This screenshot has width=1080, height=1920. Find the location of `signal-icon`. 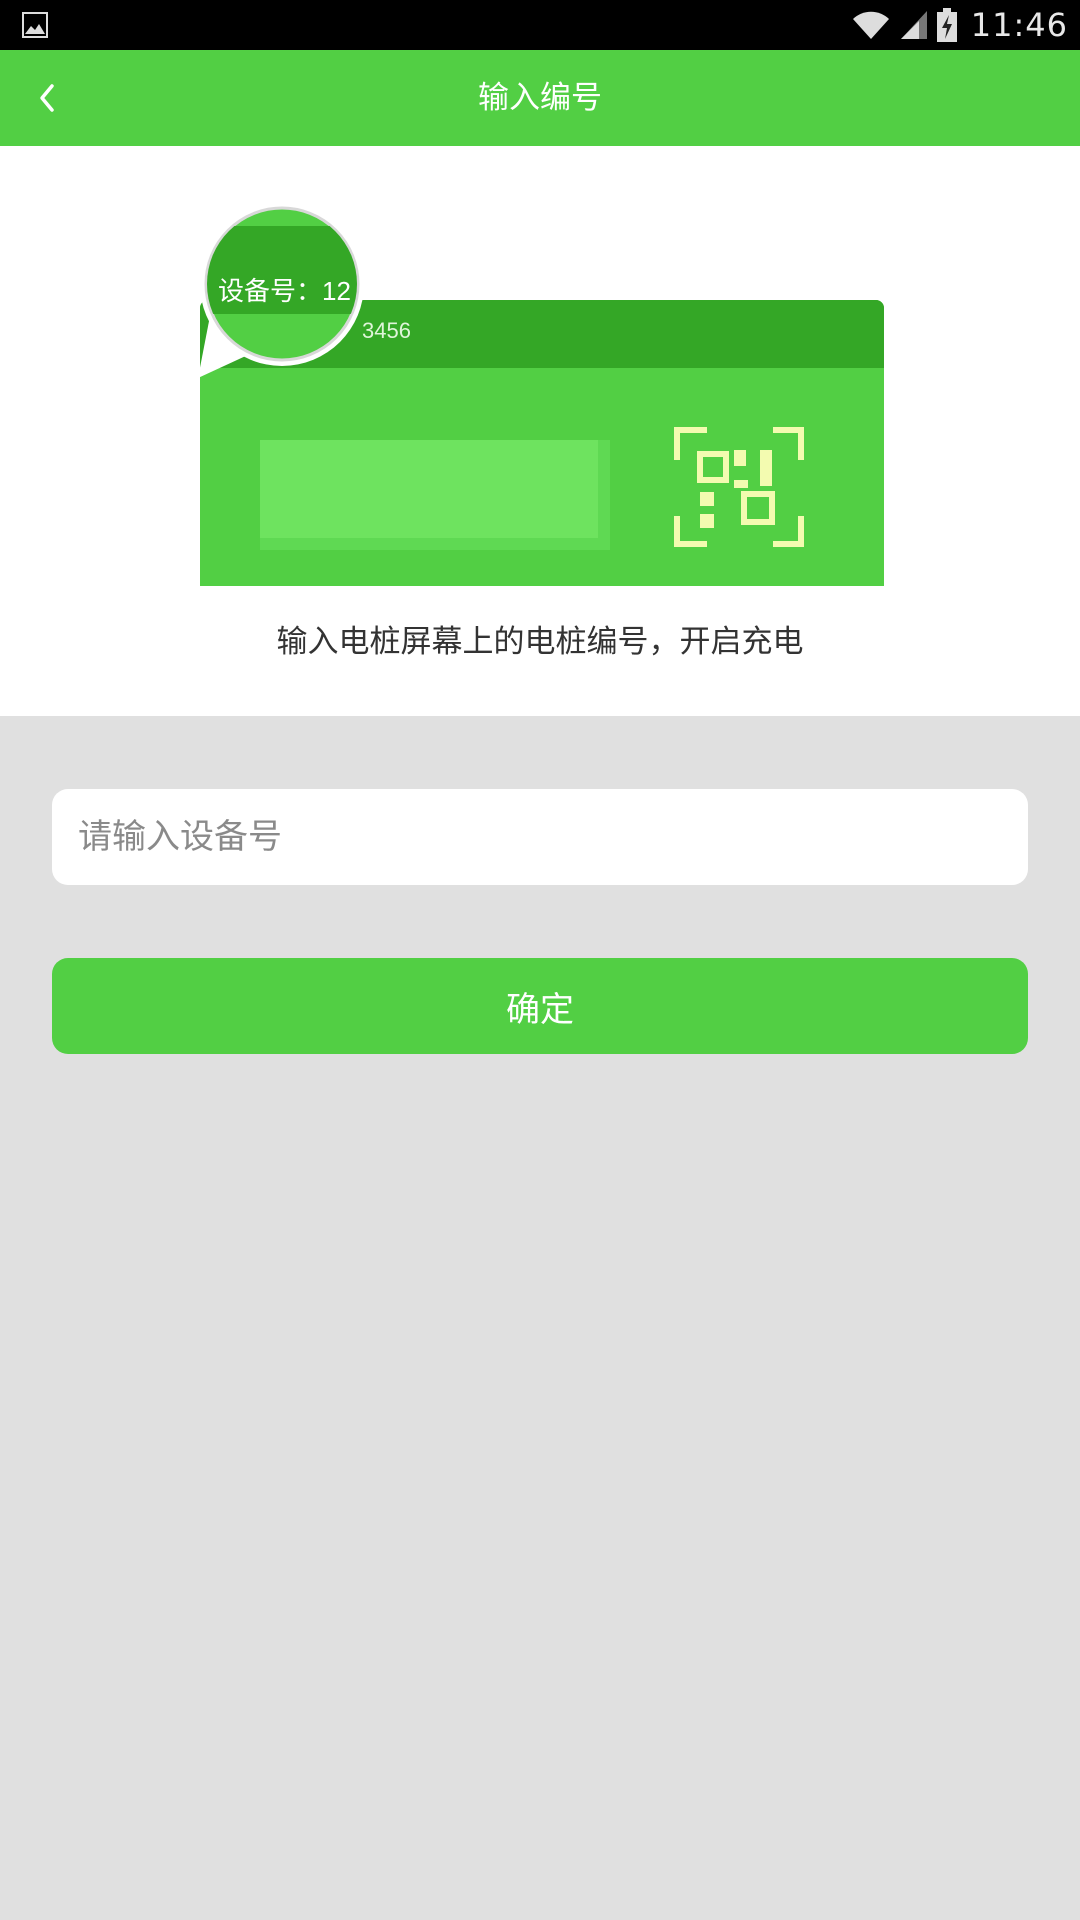

signal-icon is located at coordinates (913, 25).